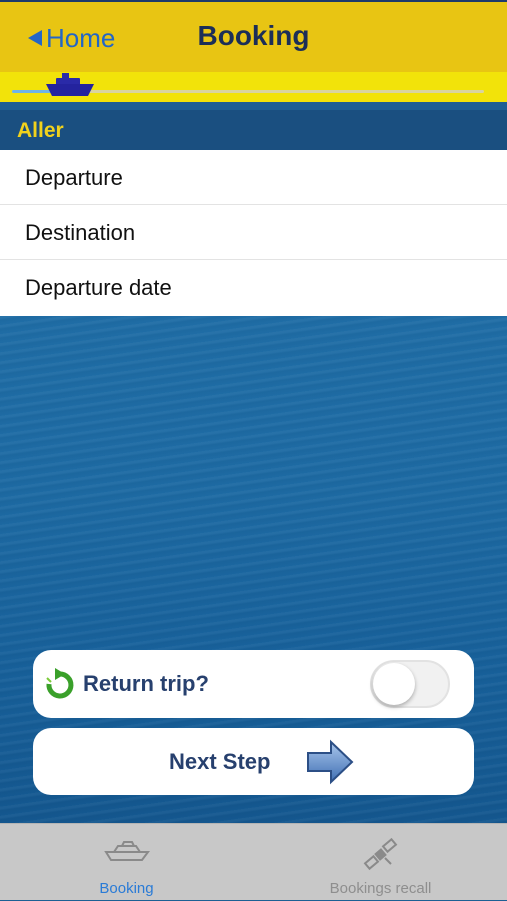 Image resolution: width=507 pixels, height=901 pixels. I want to click on return-trip-toggle, so click(410, 684).